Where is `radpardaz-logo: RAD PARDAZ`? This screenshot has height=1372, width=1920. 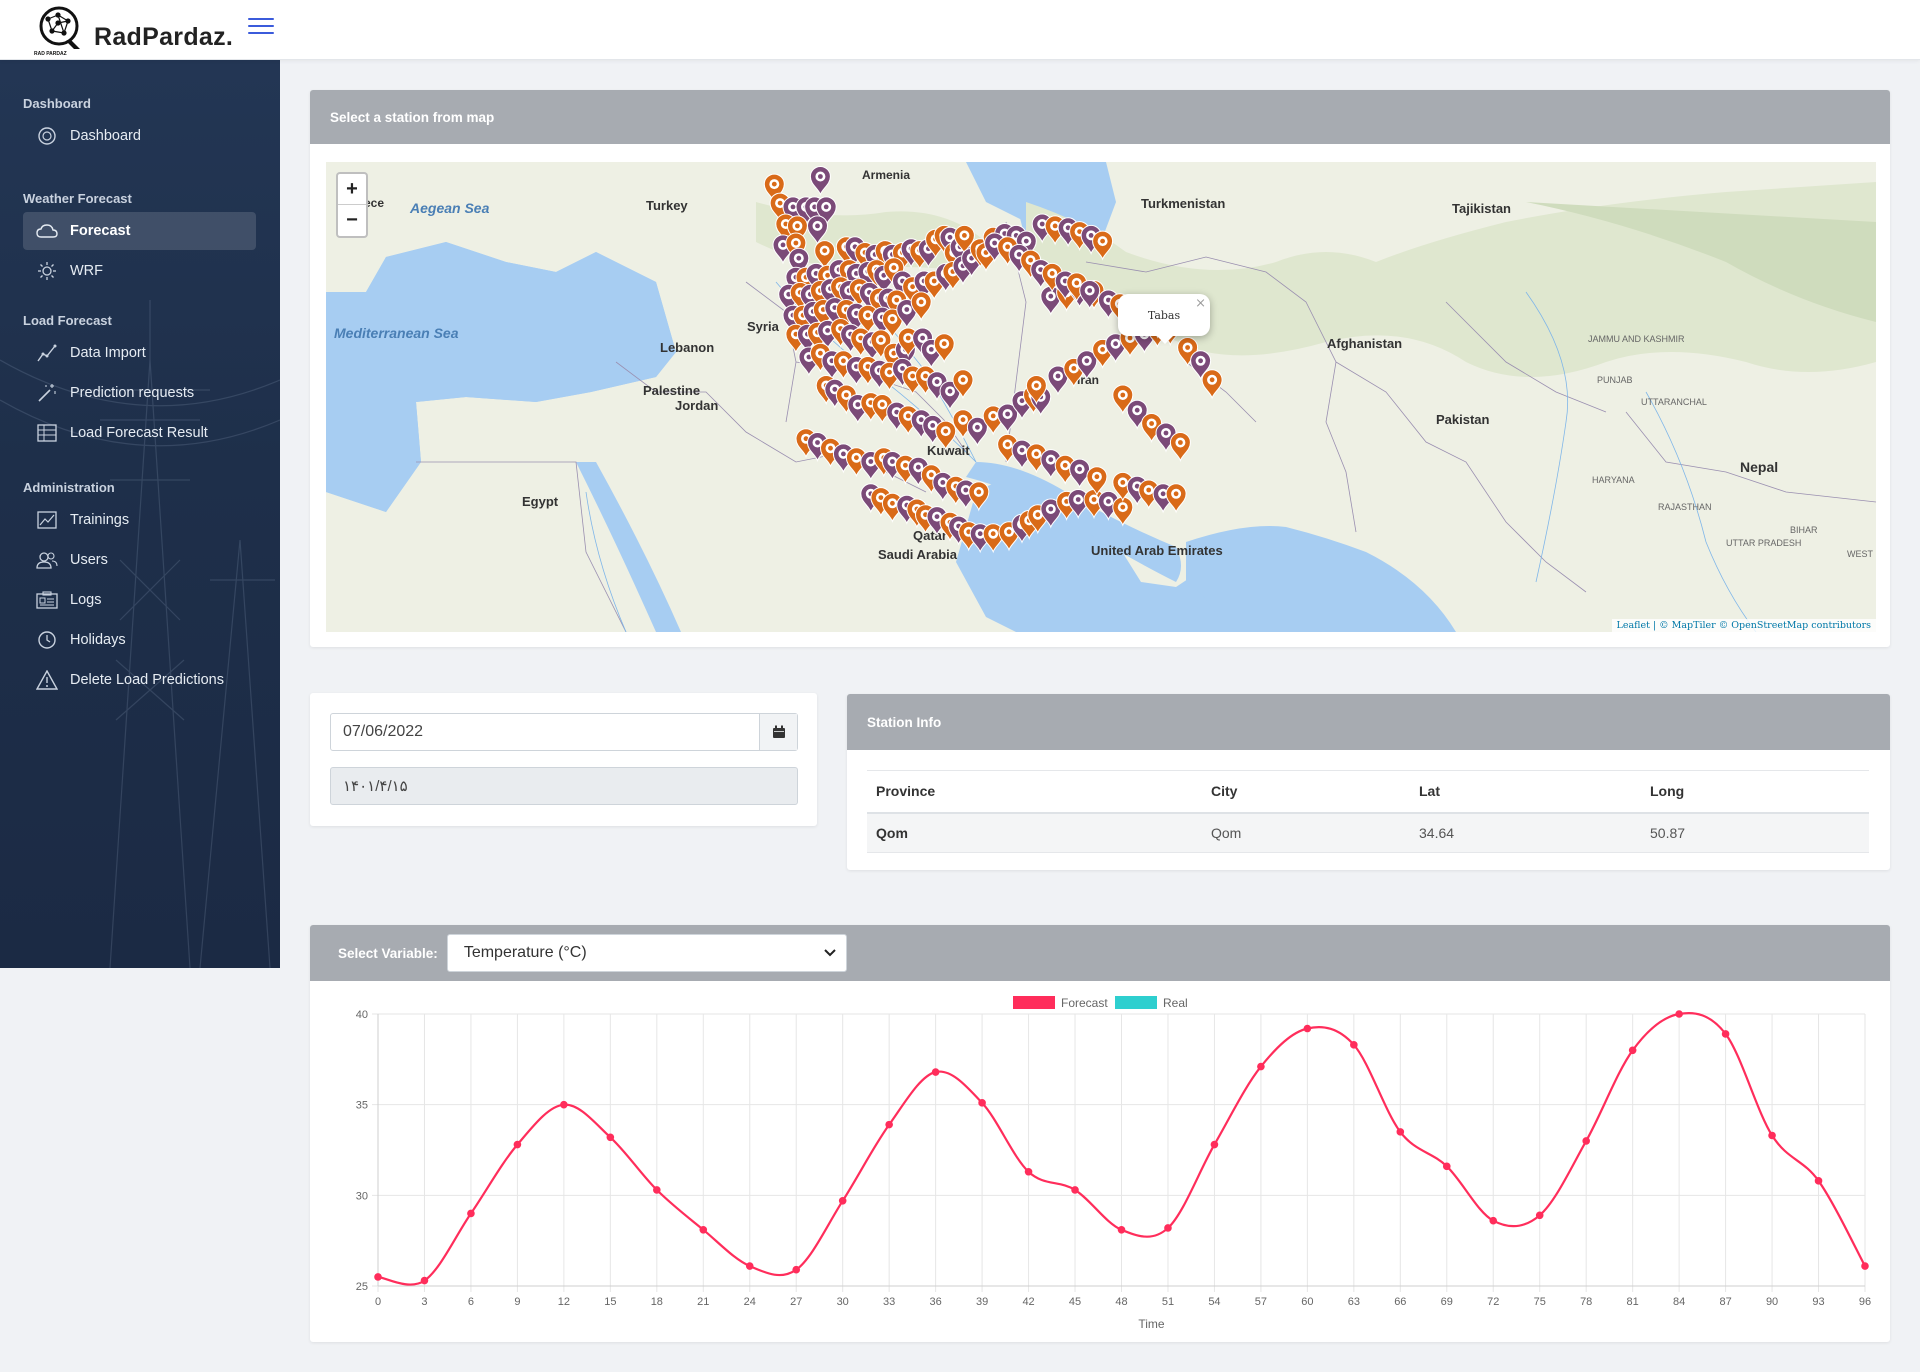
radpardaz-logo: RAD PARDAZ is located at coordinates (59, 31).